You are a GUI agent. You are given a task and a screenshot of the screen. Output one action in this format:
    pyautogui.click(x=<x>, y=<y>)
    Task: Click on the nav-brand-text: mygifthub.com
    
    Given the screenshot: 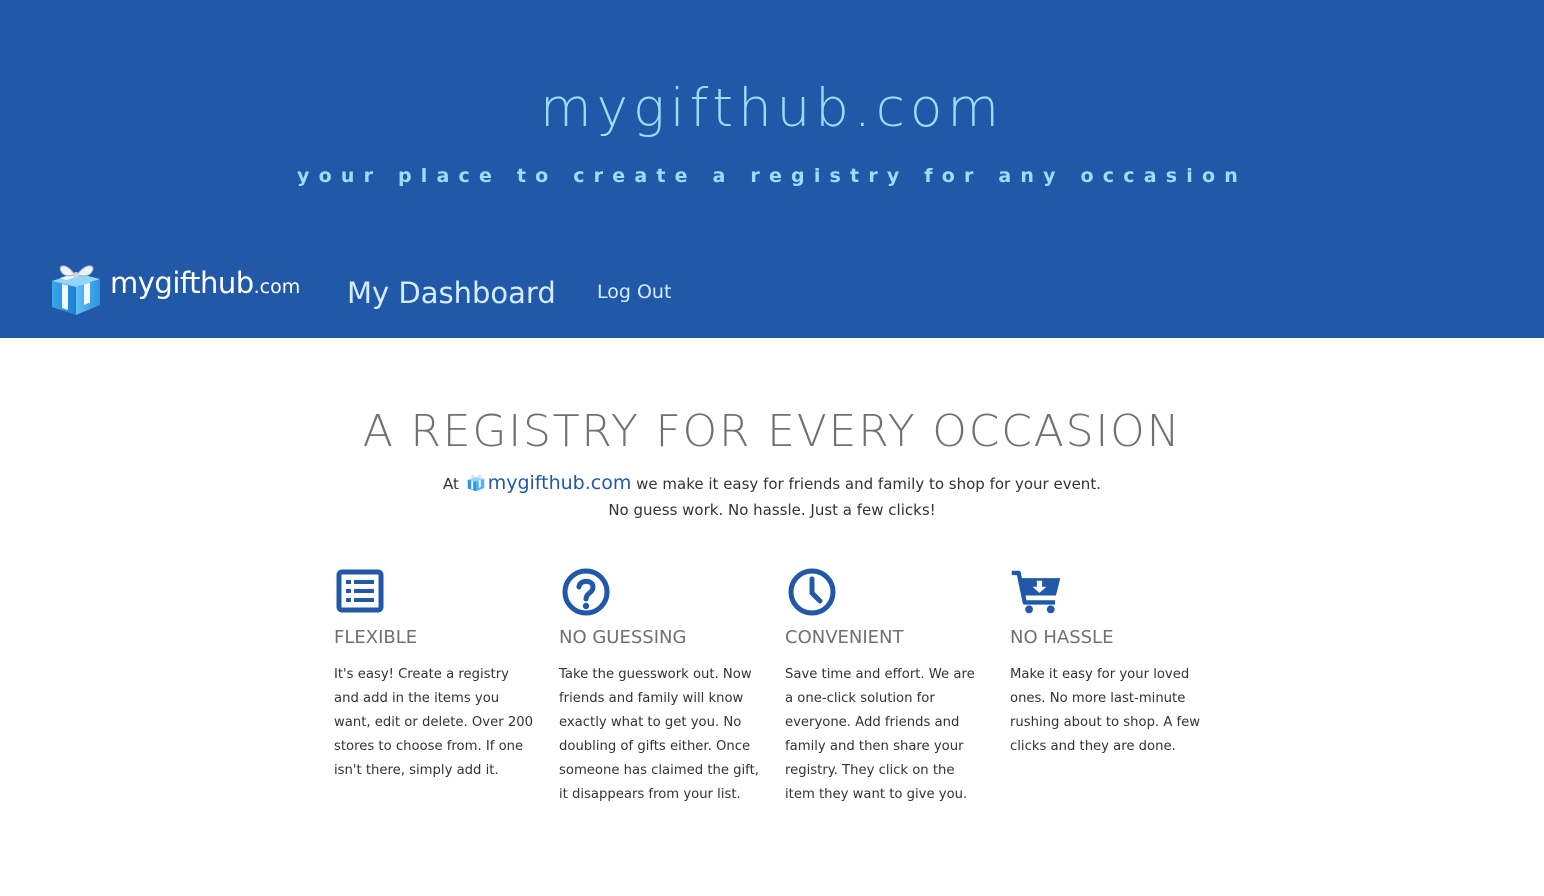 What is the action you would take?
    pyautogui.click(x=205, y=285)
    